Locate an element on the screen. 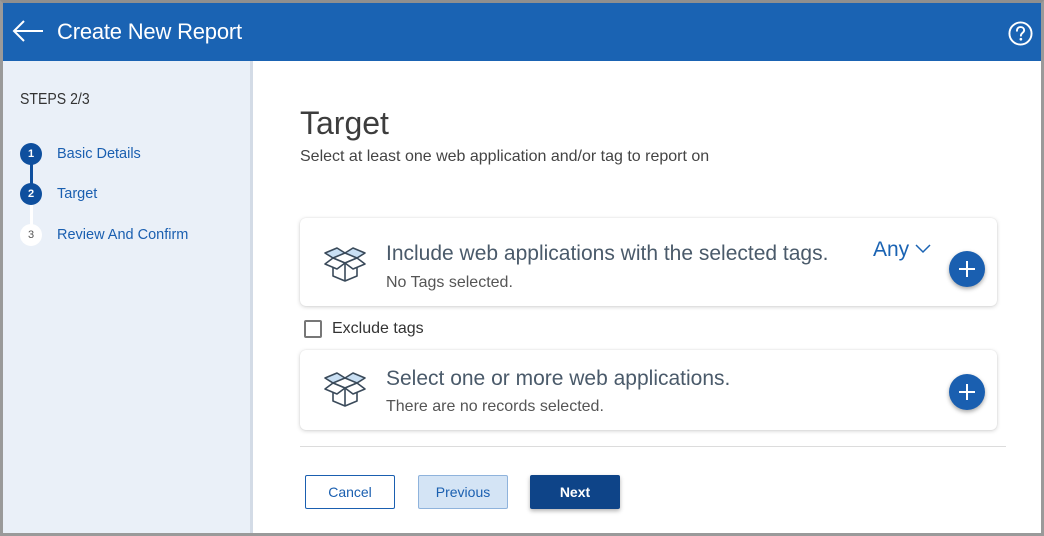 This screenshot has width=1044, height=536. step-number-badge: 3 is located at coordinates (31, 235).